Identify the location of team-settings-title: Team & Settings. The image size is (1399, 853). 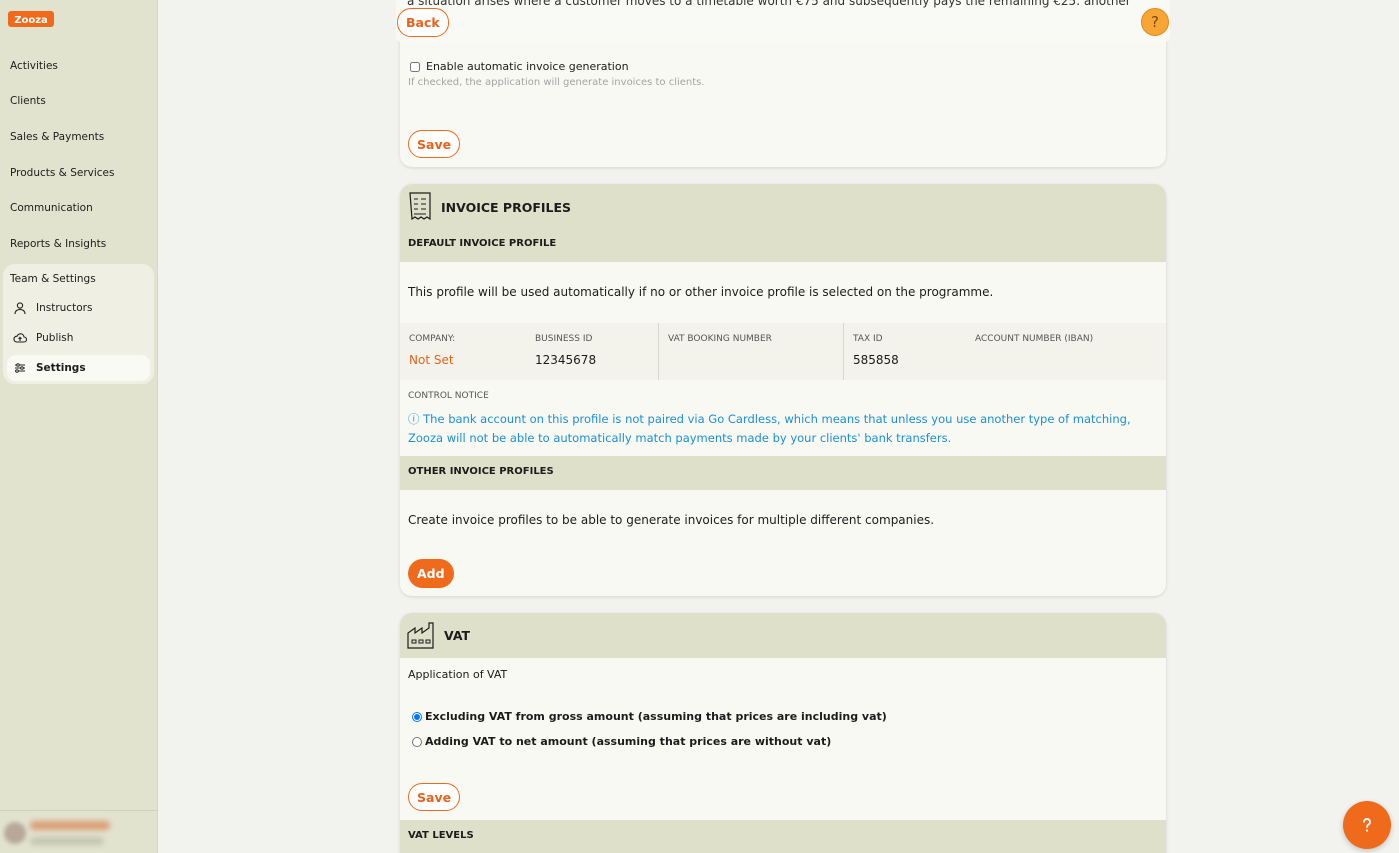
(53, 279).